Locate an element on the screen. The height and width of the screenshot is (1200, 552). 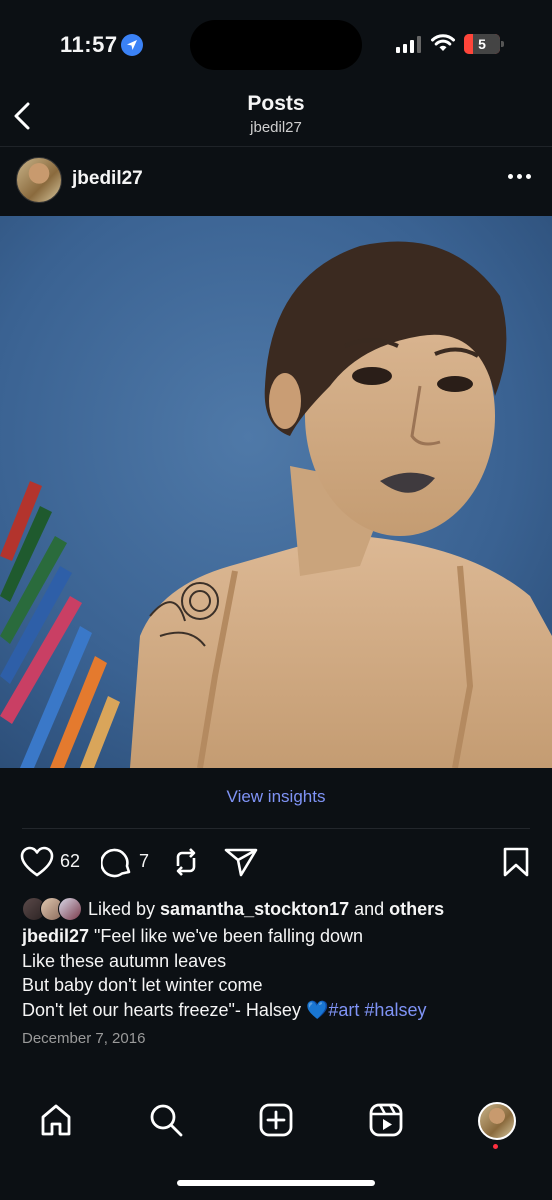
dynamic-island is located at coordinates (276, 45).